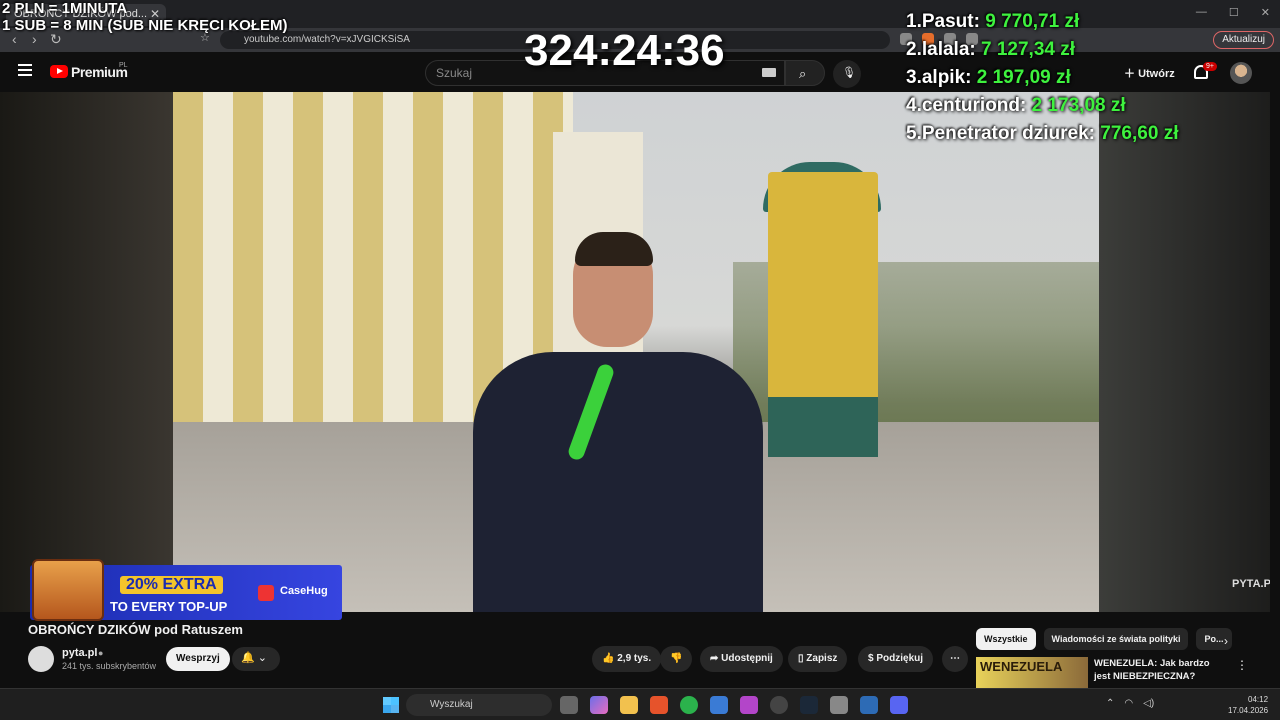  Describe the element at coordinates (86, 352) in the screenshot. I see `video-blur-left` at that location.